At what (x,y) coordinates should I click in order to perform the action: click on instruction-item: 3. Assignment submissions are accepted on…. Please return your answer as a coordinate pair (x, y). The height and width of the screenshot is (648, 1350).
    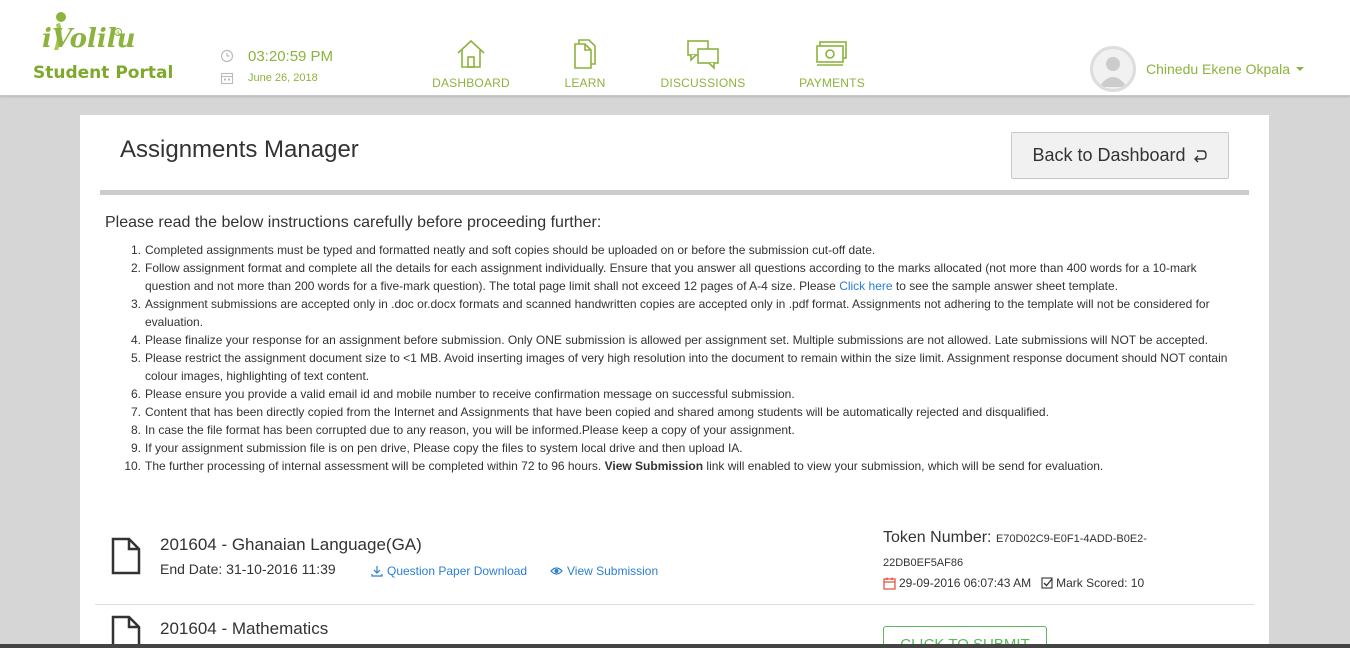
    Looking at the image, I should click on (688, 313).